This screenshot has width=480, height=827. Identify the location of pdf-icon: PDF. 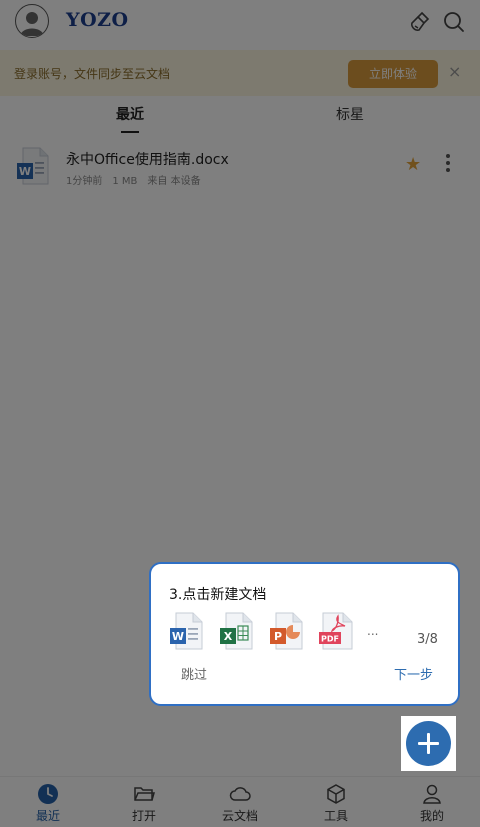
(336, 631).